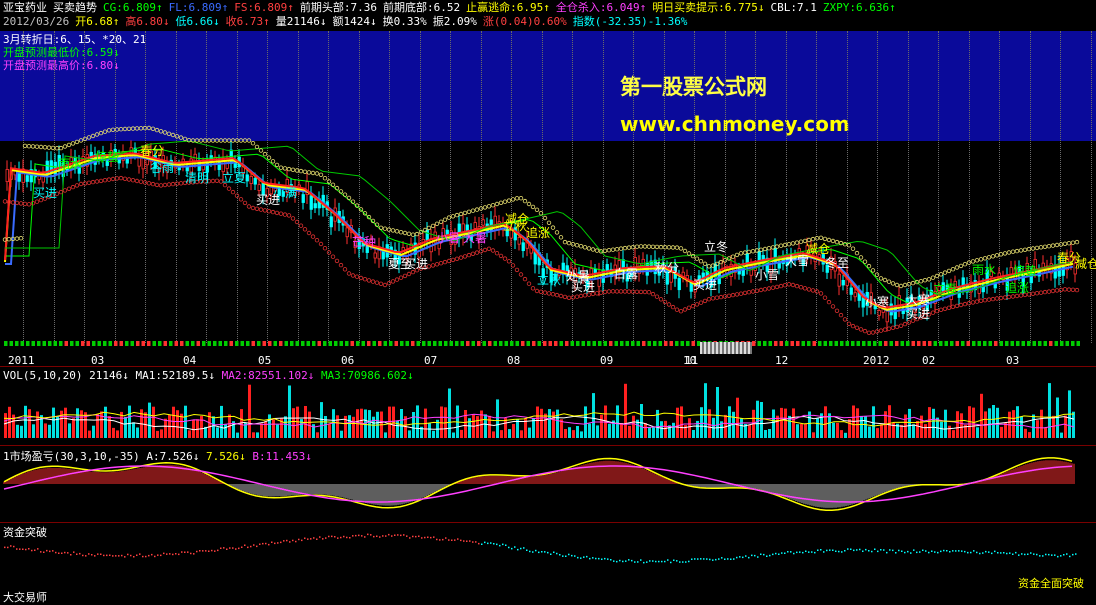  I want to click on annotation-label: 小寒, so click(877, 302).